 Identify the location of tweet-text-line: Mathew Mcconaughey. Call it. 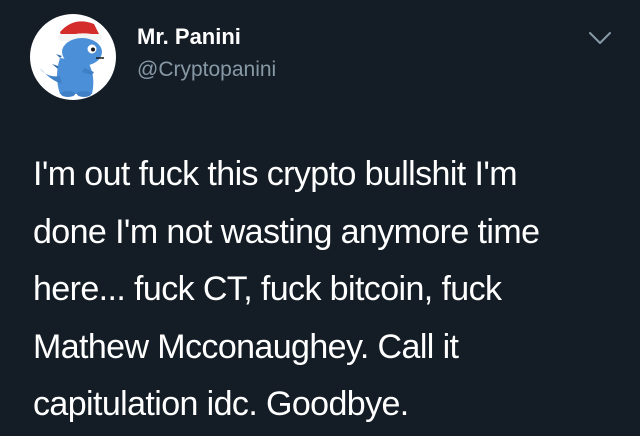
(246, 346).